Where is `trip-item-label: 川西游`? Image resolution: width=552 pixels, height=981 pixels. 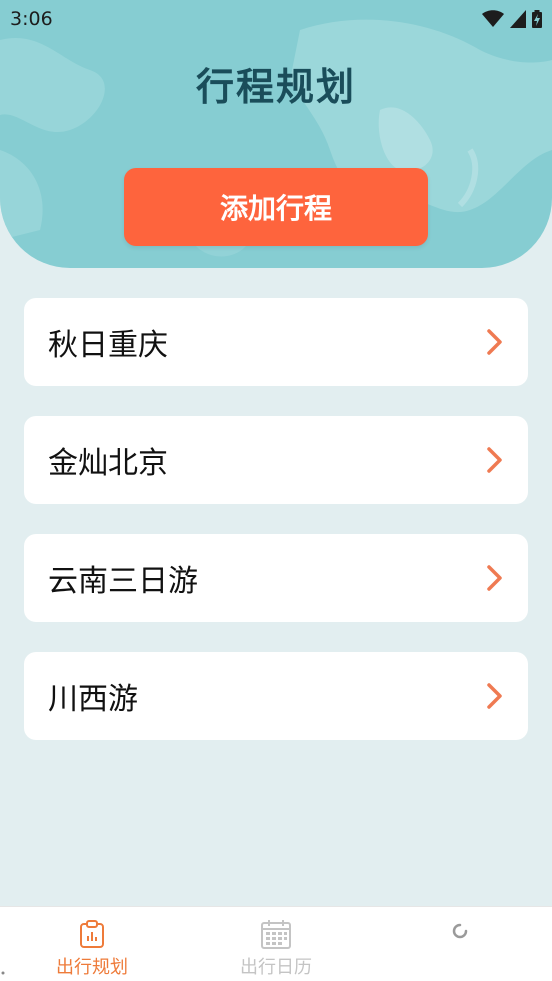 trip-item-label: 川西游 is located at coordinates (93, 699).